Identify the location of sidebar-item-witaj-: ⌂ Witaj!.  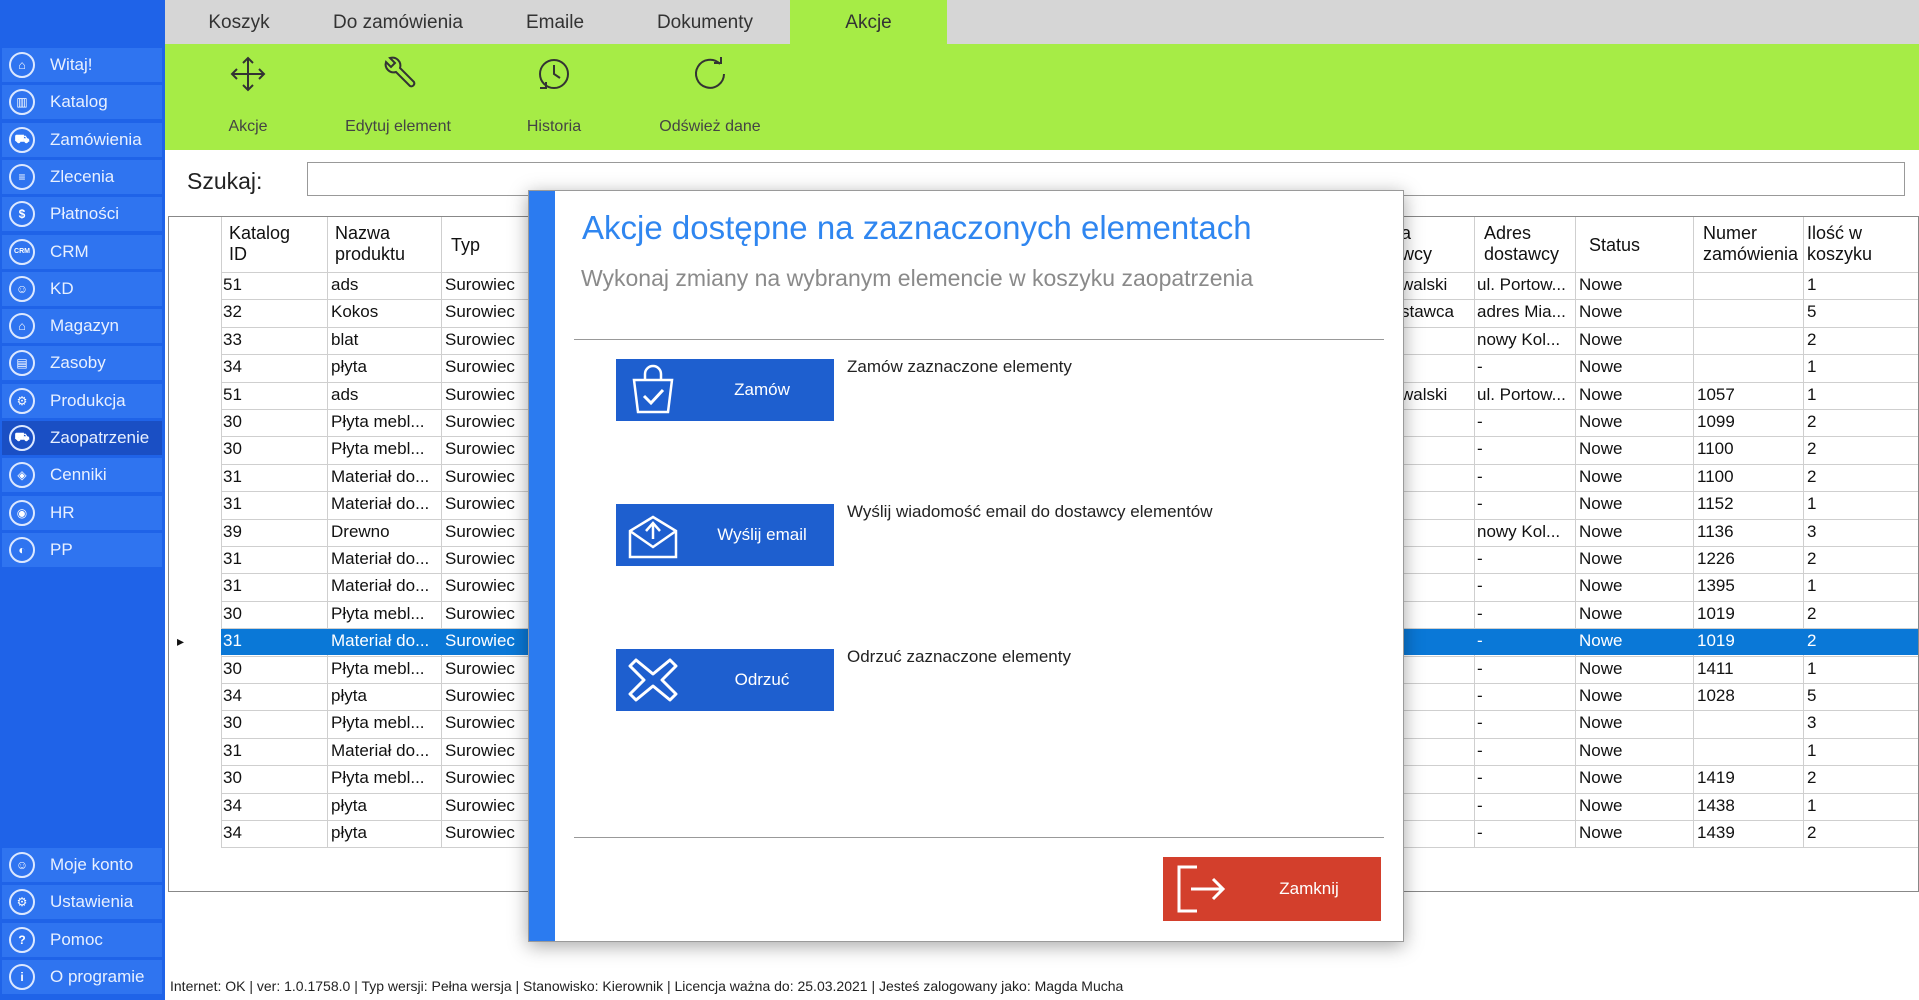
(82, 65).